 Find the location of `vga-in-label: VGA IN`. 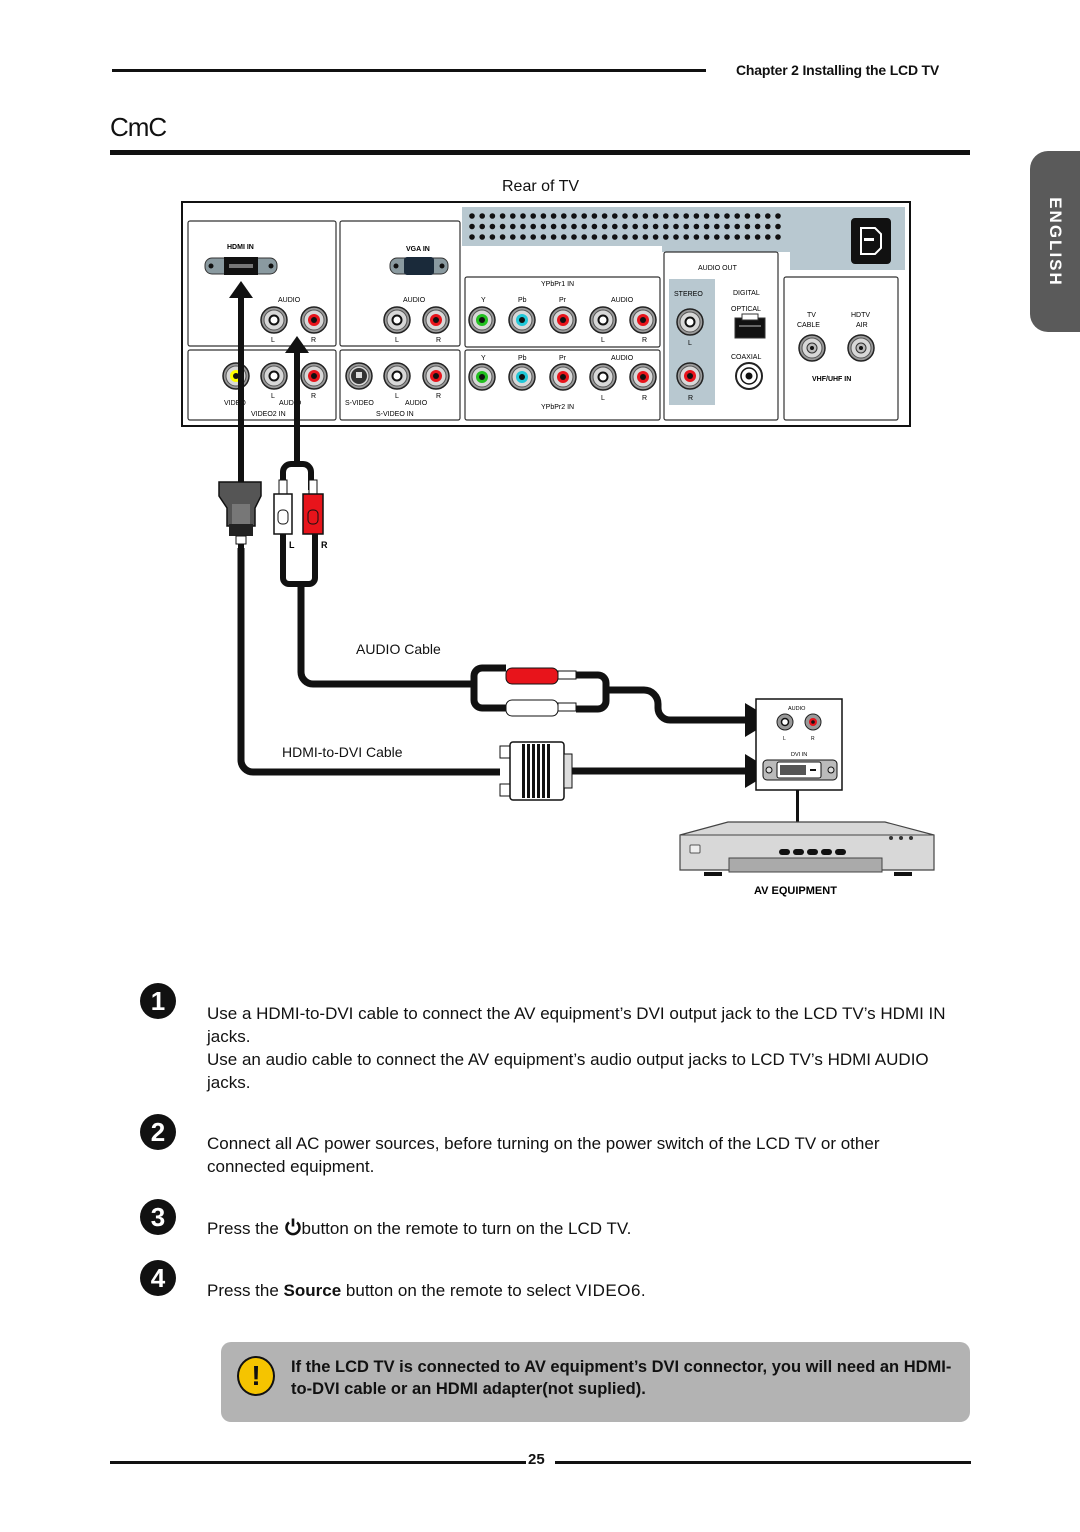

vga-in-label: VGA IN is located at coordinates (418, 249).